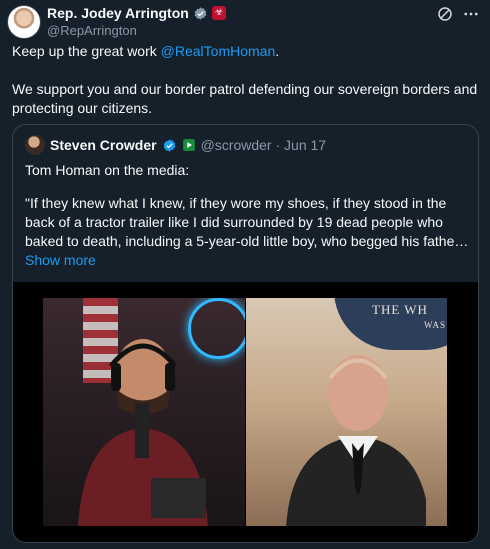 The image size is (490, 549). What do you see at coordinates (277, 51) in the screenshot?
I see `text-suffix: .` at bounding box center [277, 51].